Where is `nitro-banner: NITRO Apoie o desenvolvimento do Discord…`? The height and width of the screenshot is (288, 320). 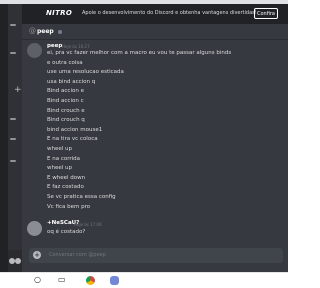
nitro-banner: NITRO Apoie o desenvolvimento do Discord… is located at coordinates (155, 14).